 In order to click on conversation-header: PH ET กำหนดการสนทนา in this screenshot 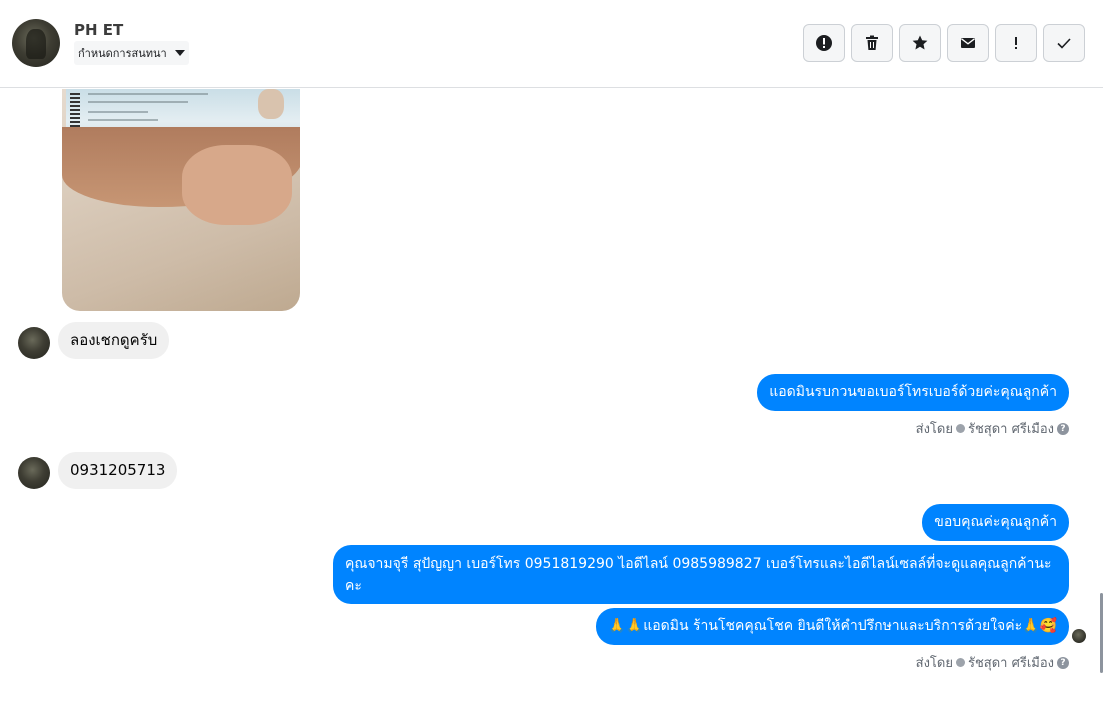, I will do `click(551, 44)`.